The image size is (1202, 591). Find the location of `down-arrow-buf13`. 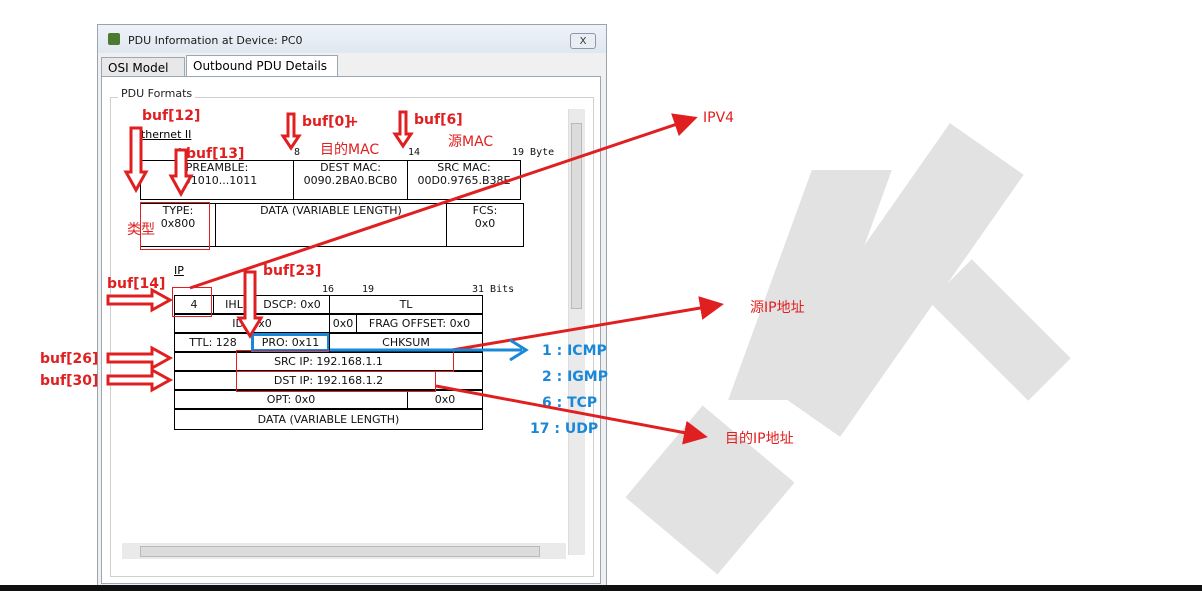

down-arrow-buf13 is located at coordinates (181, 173).